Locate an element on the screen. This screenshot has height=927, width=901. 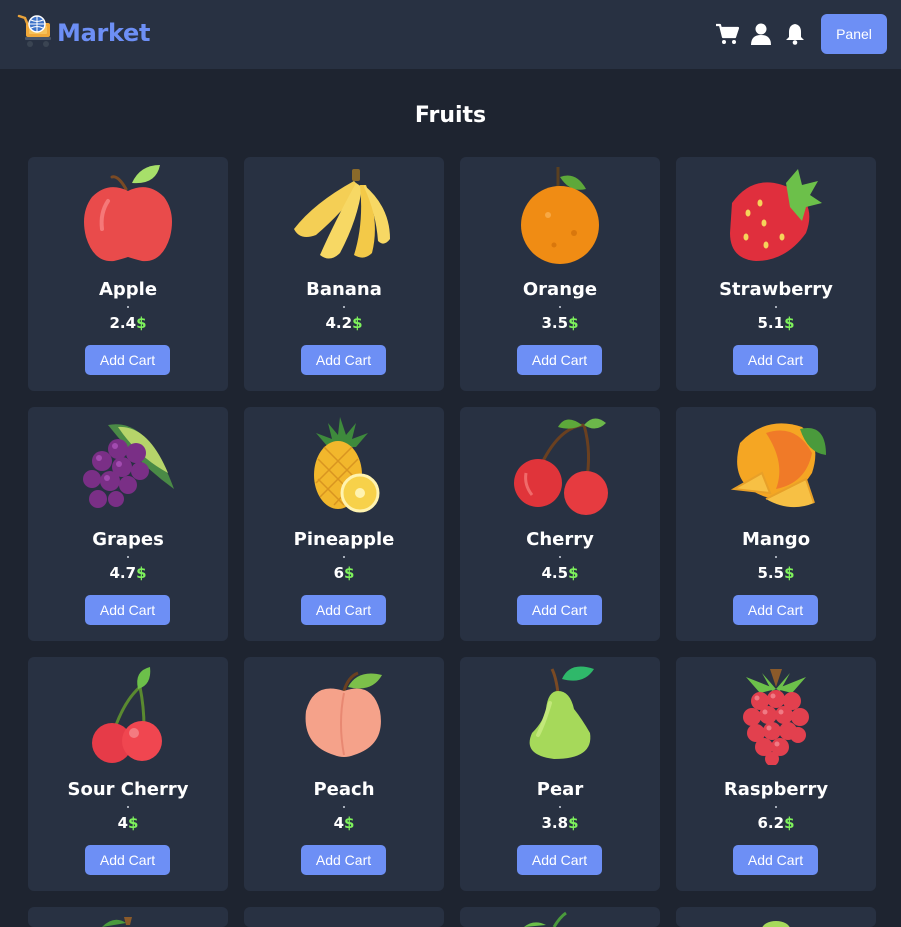
product-card: Apple 2.4$ Add Cart is located at coordinates (128, 274).